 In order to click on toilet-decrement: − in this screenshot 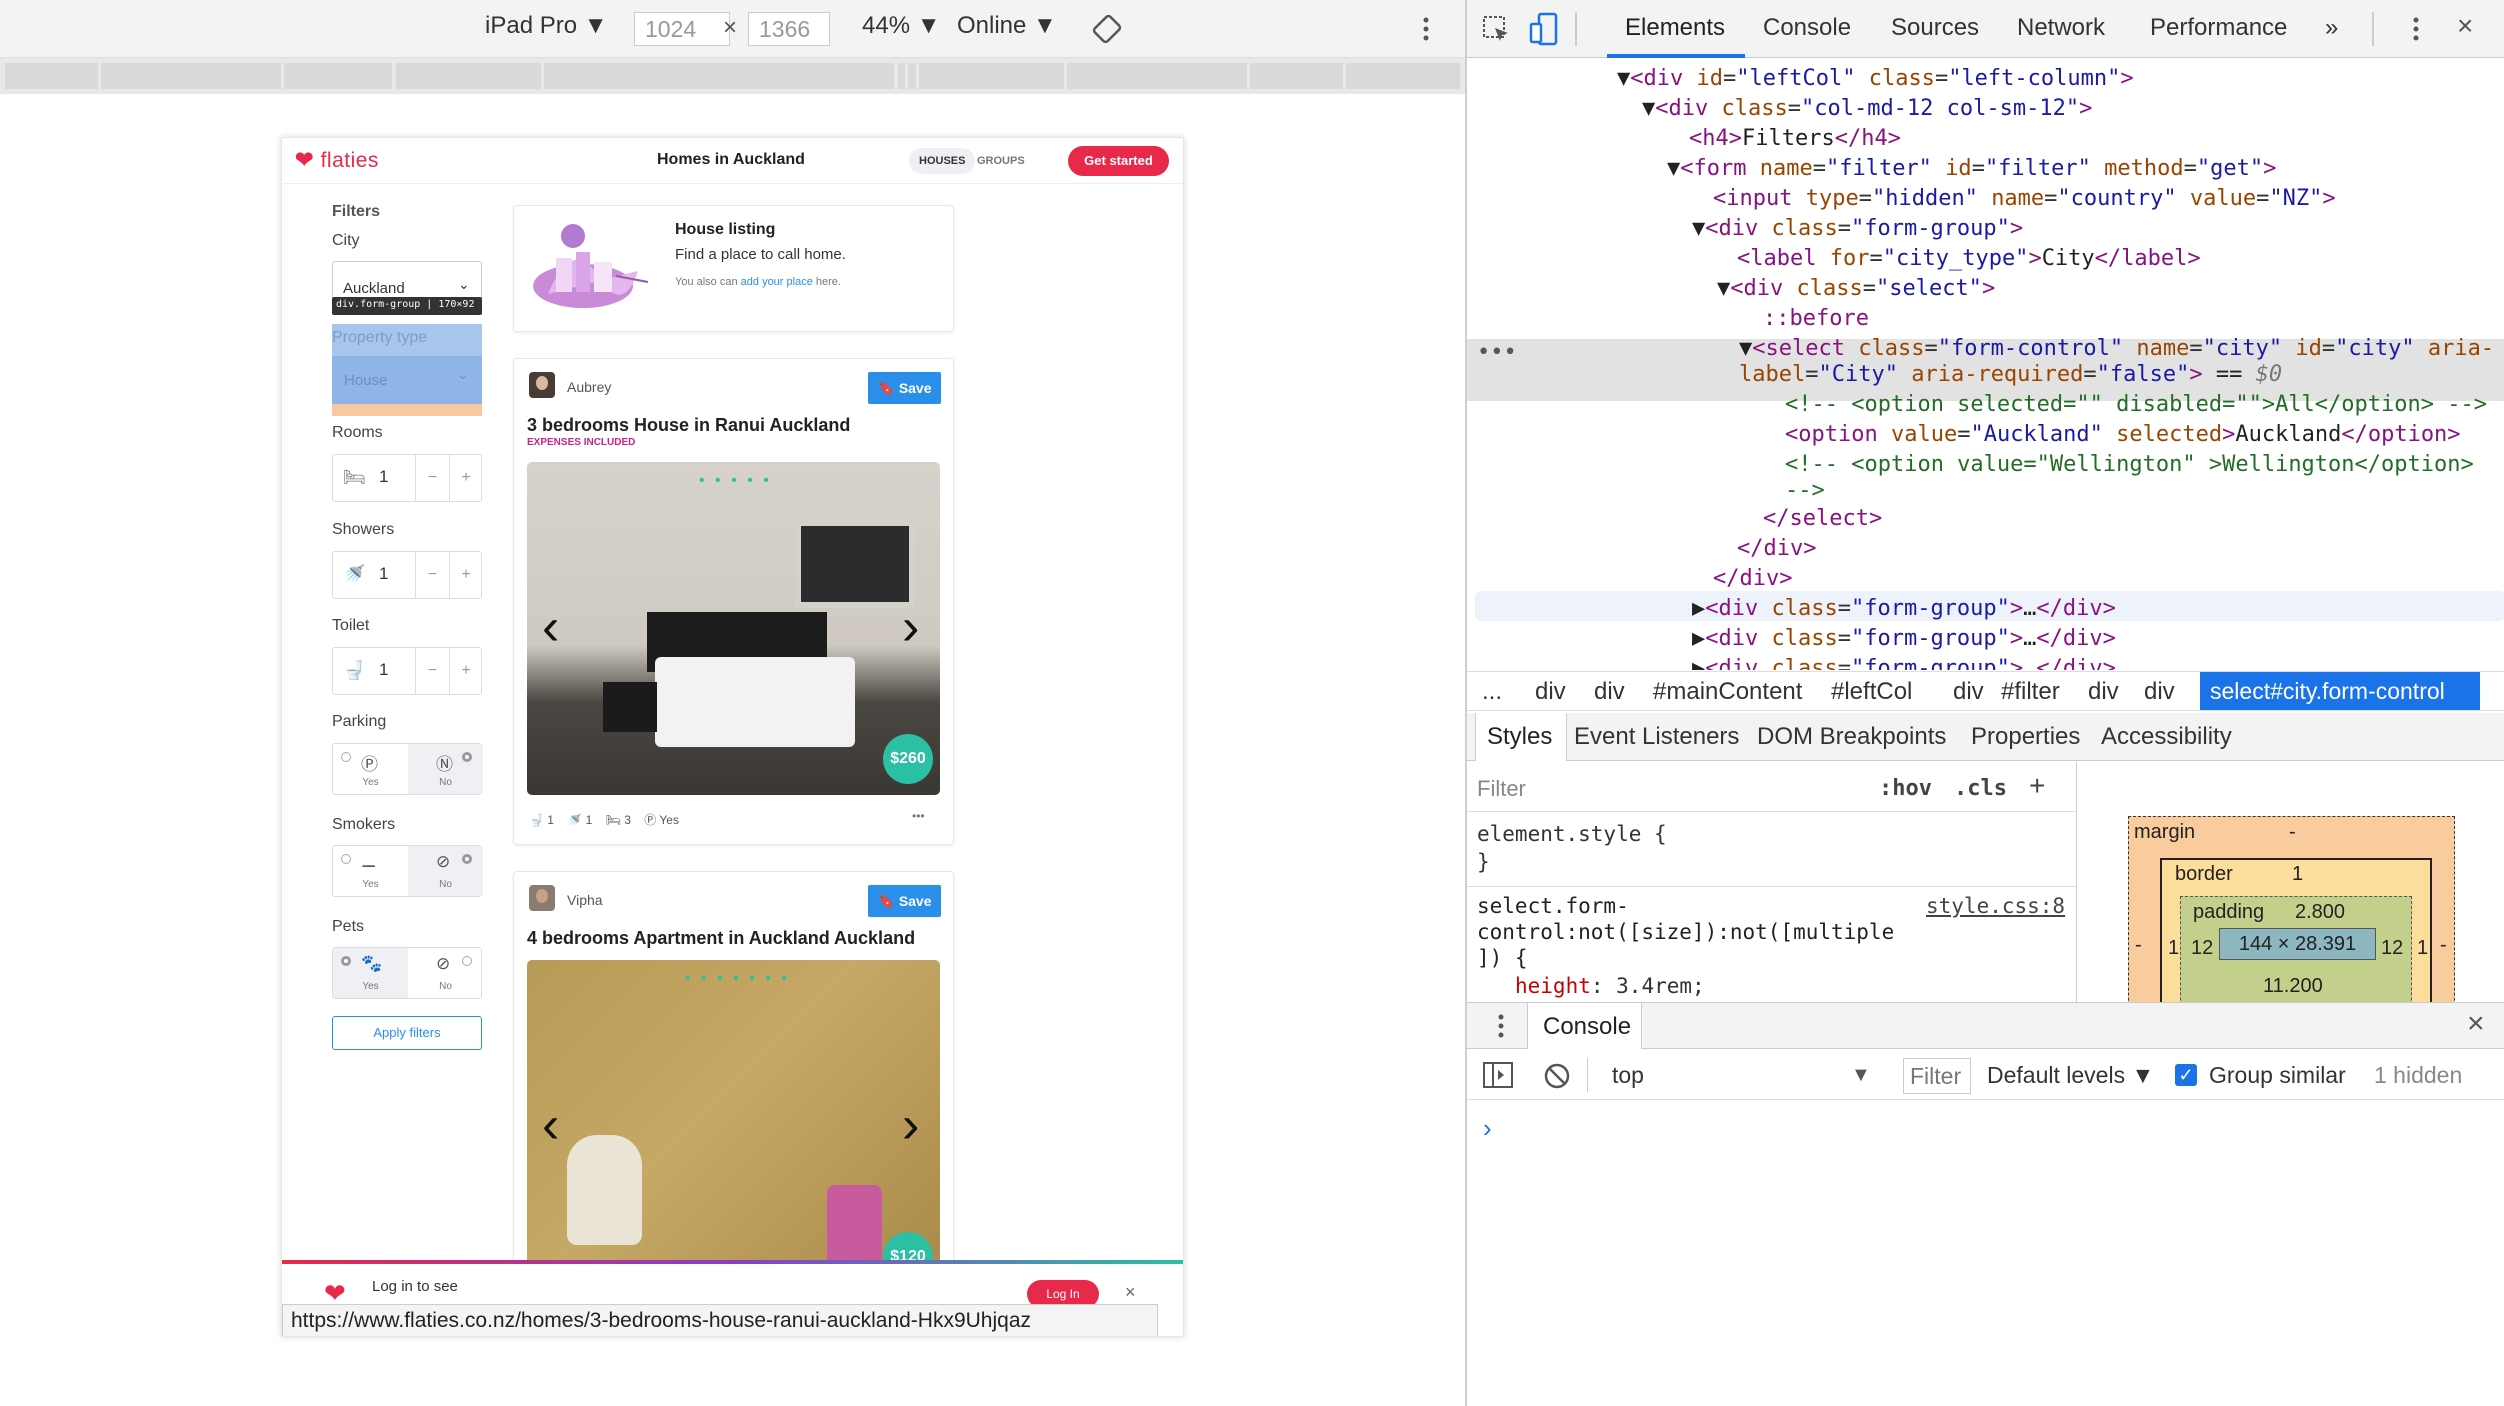, I will do `click(432, 671)`.